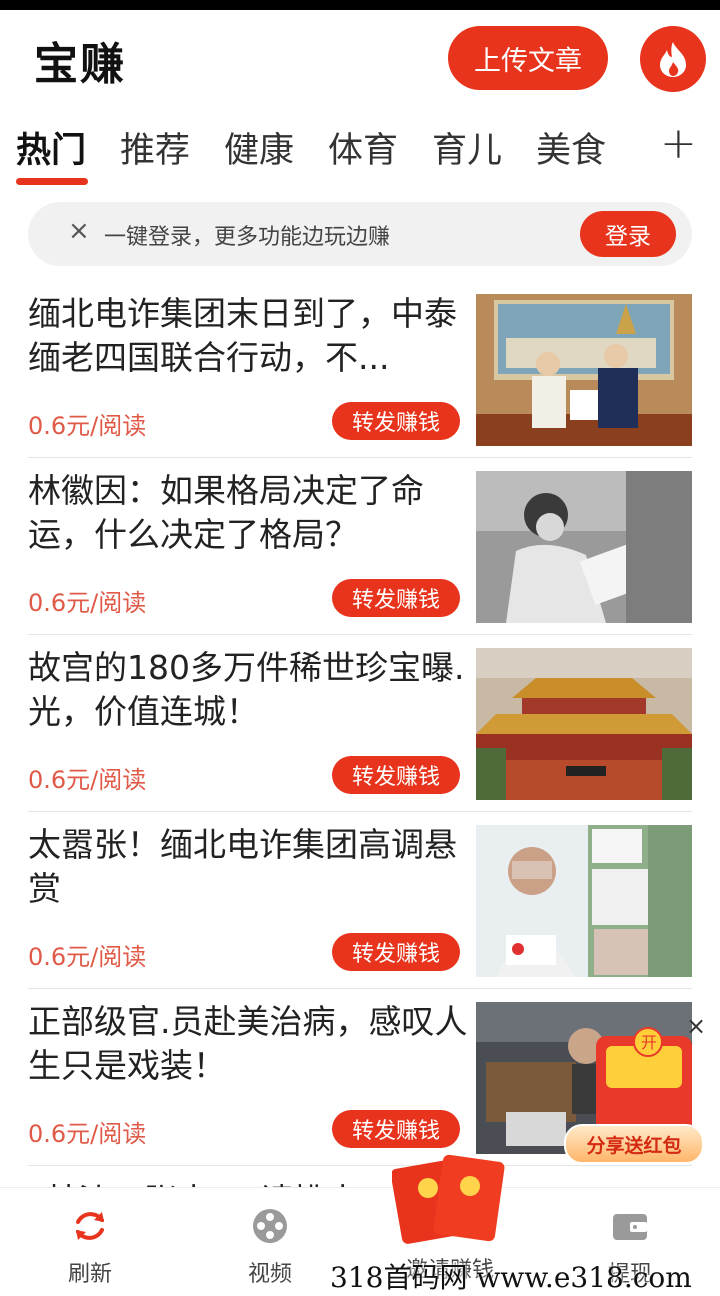  Describe the element at coordinates (80, 64) in the screenshot. I see `app-title: 宝赚` at that location.